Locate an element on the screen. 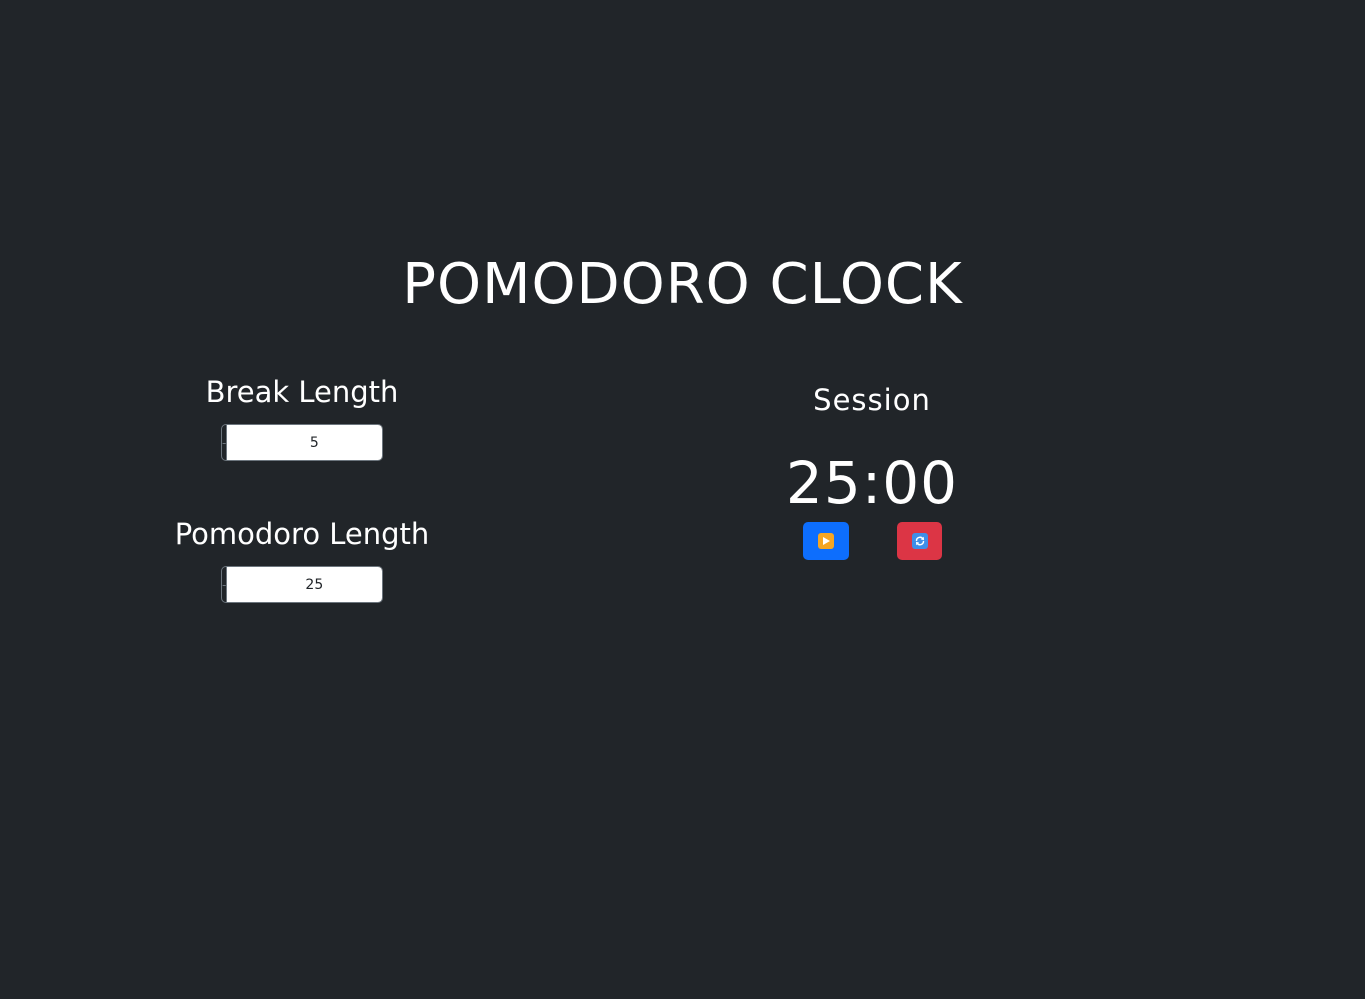 The image size is (1365, 999). reset-icon is located at coordinates (919, 541).